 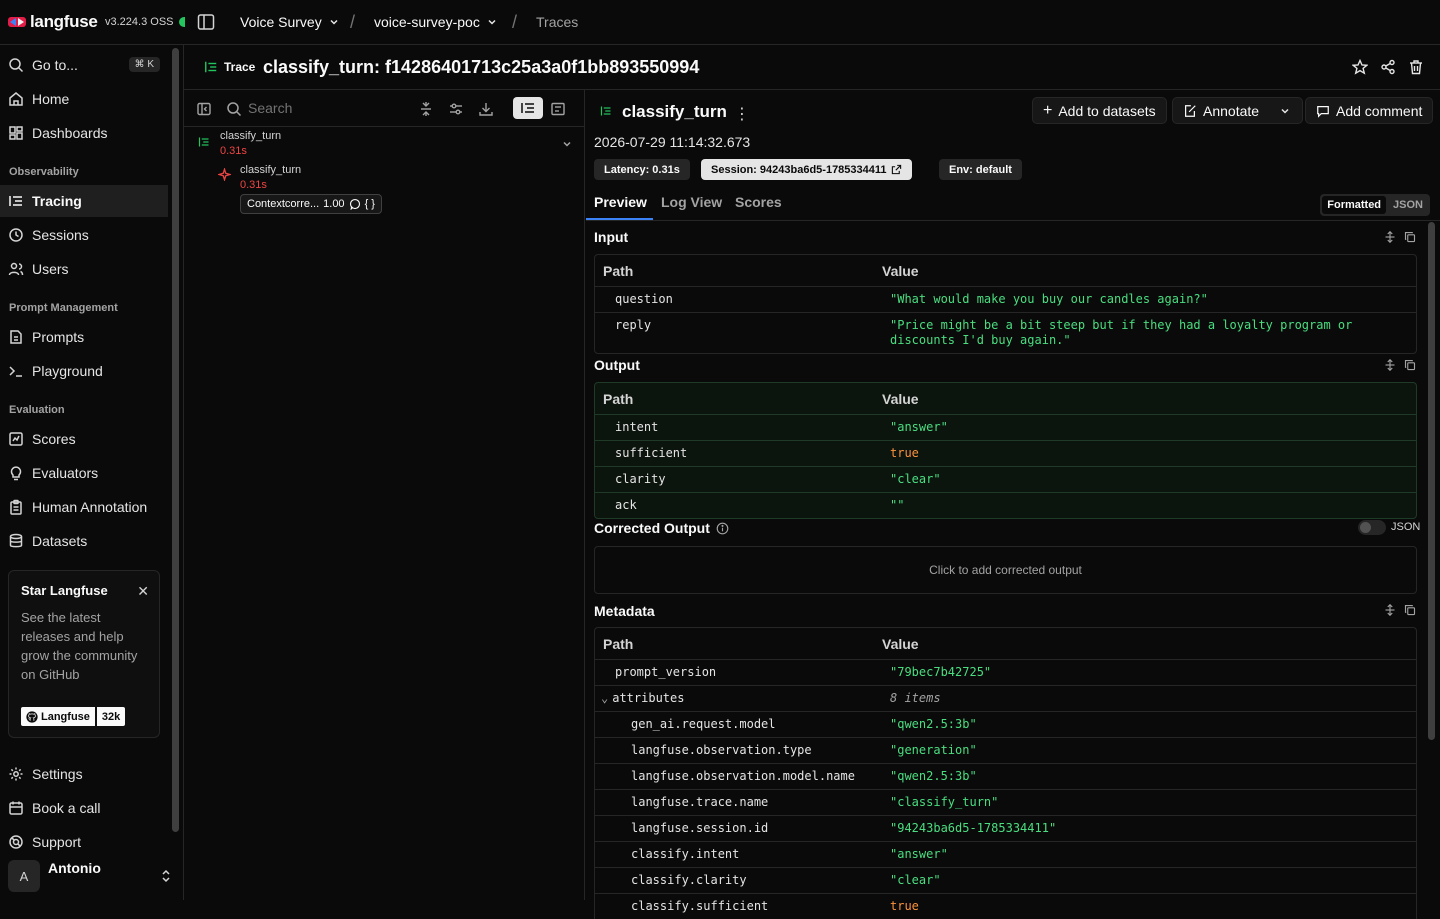 What do you see at coordinates (233, 151) in the screenshot?
I see `tree-root-latency: 0.31s` at bounding box center [233, 151].